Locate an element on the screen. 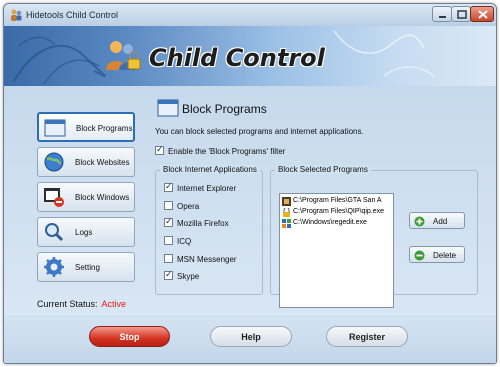  app-icon is located at coordinates (16, 15).